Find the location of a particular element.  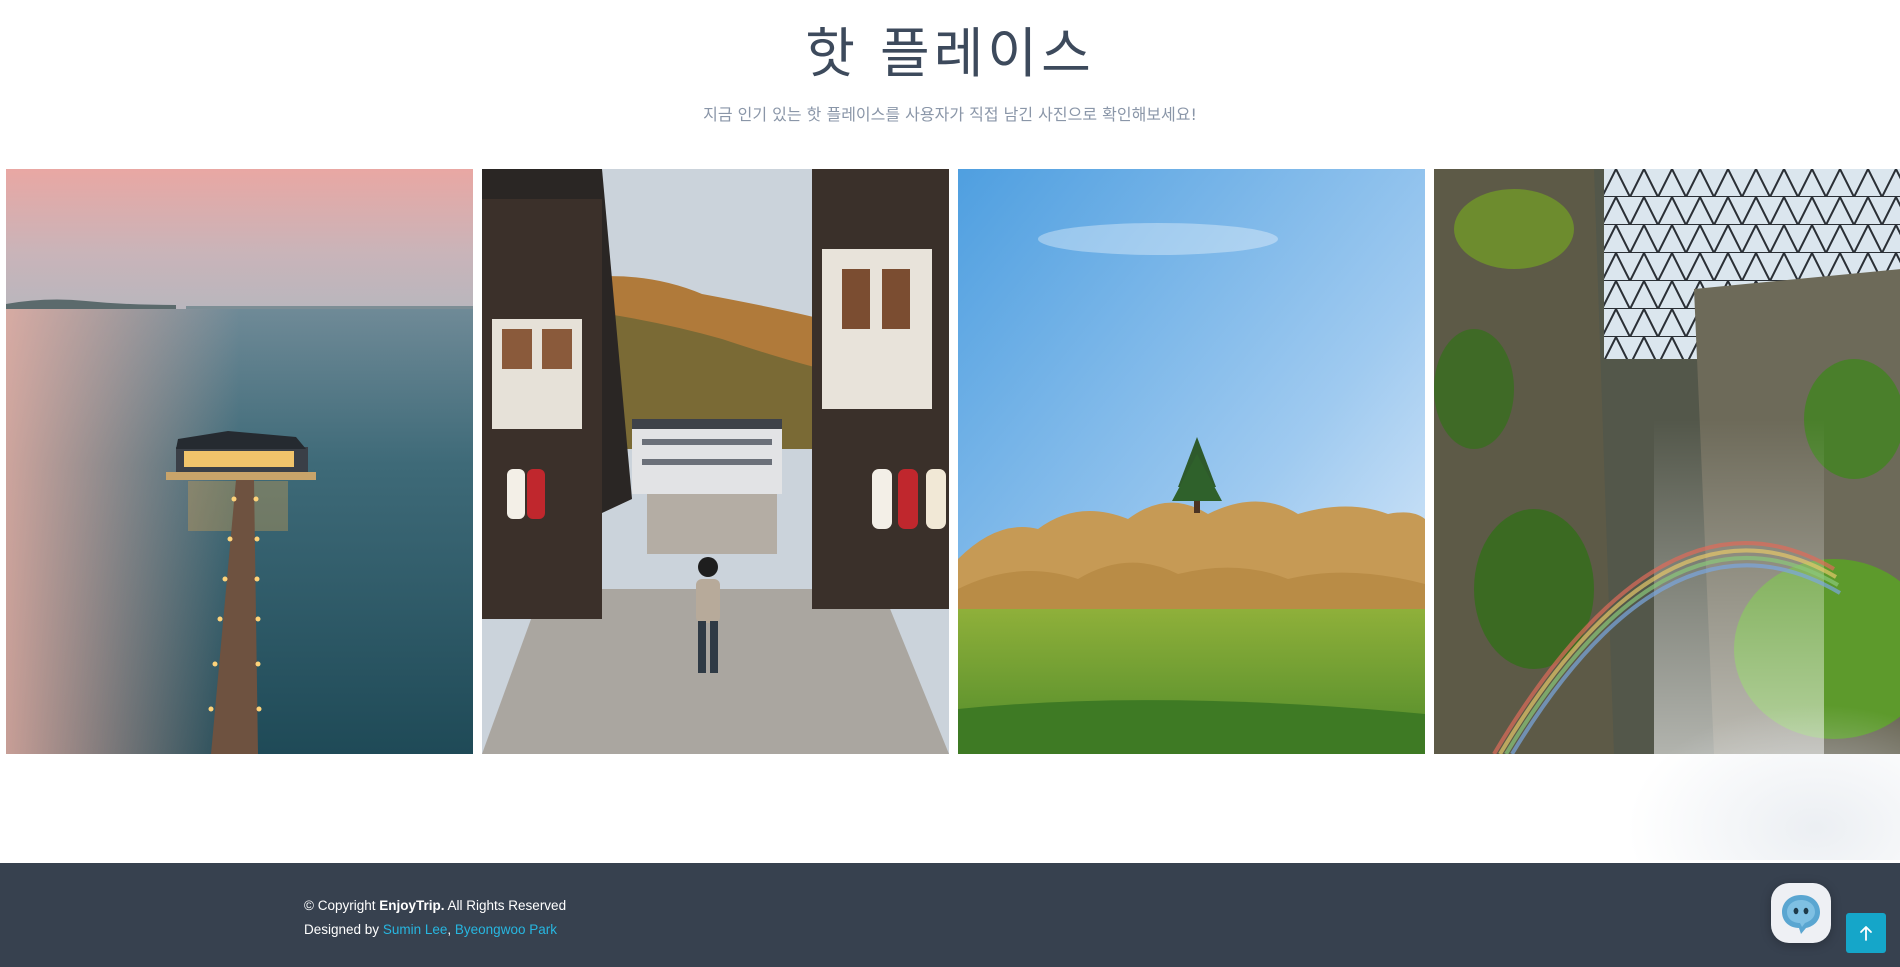

japanese-street-image is located at coordinates (715, 461).